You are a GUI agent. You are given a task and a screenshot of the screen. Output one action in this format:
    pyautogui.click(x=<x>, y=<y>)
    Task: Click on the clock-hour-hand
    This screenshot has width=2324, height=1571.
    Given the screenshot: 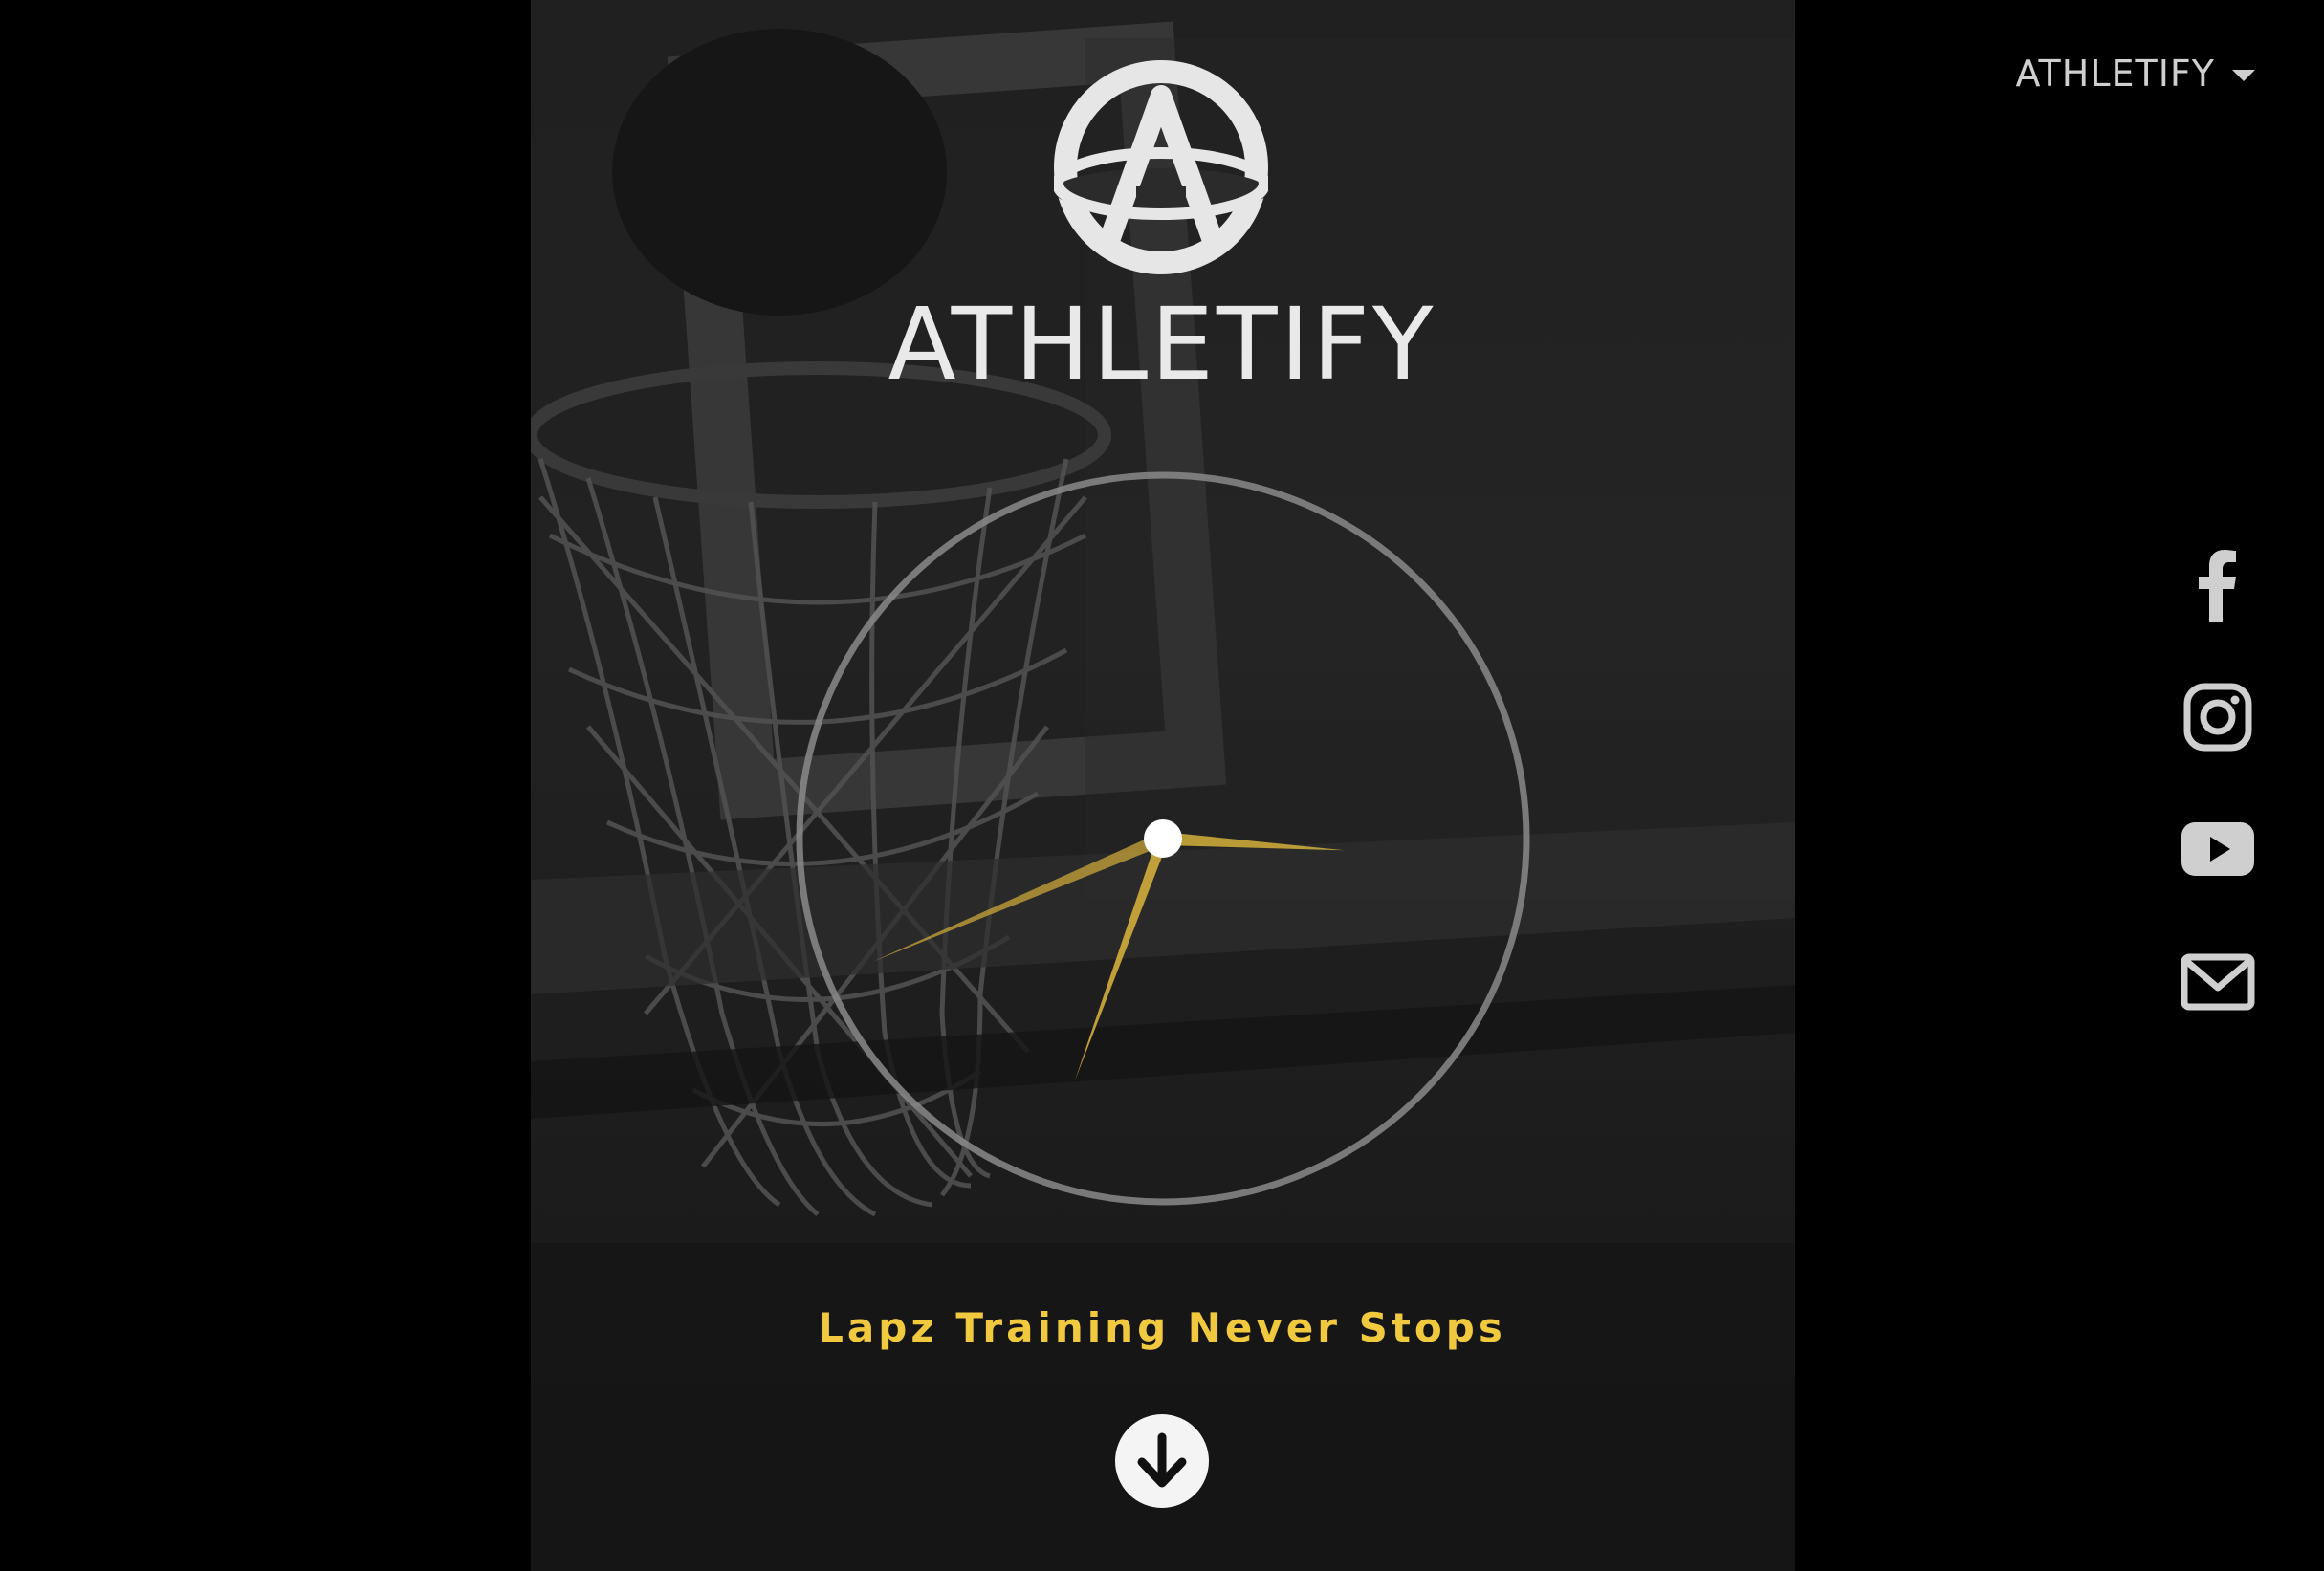 What is the action you would take?
    pyautogui.click(x=1019, y=897)
    